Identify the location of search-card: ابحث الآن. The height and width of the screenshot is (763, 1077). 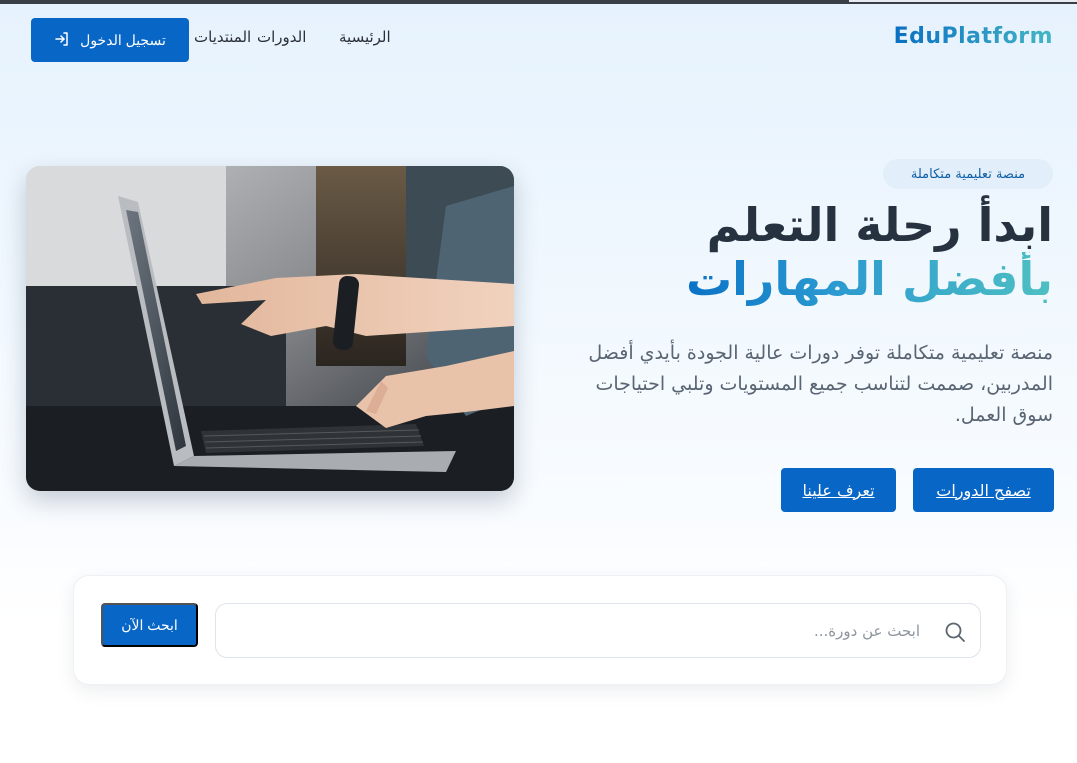
(540, 630).